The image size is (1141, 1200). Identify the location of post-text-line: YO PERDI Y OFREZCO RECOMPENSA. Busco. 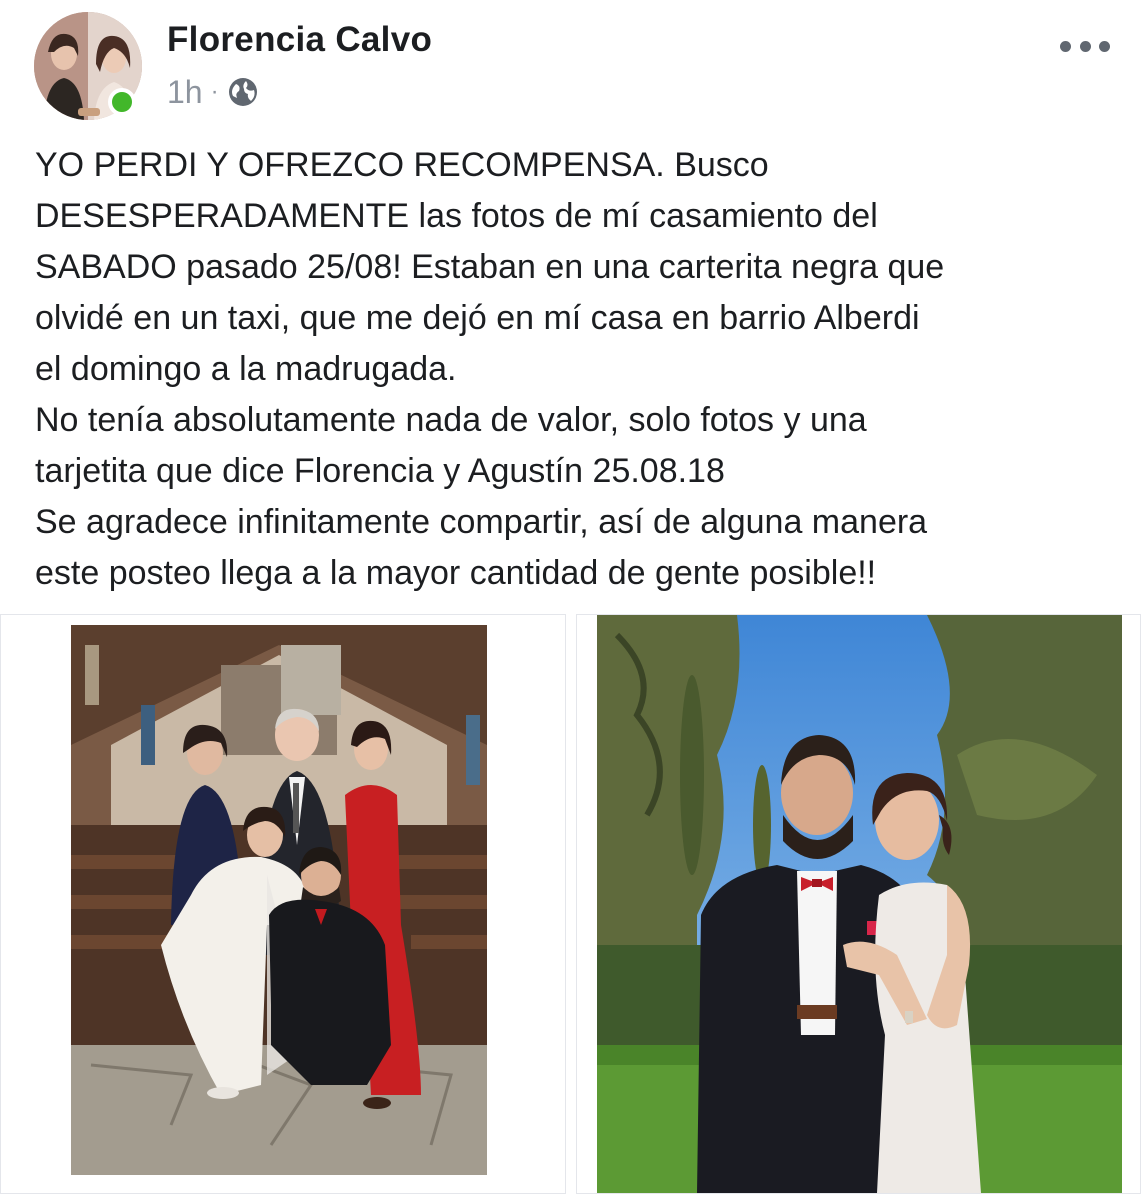
(402, 165).